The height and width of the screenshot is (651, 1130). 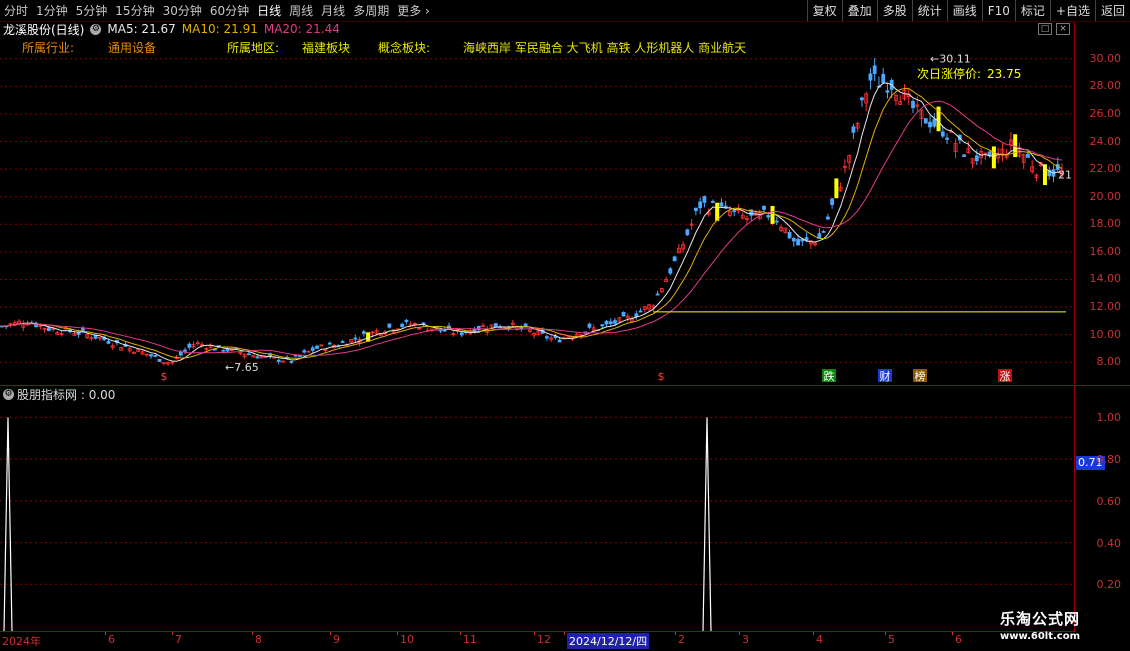 What do you see at coordinates (8, 394) in the screenshot?
I see `indicator-gear-icon: ⚙` at bounding box center [8, 394].